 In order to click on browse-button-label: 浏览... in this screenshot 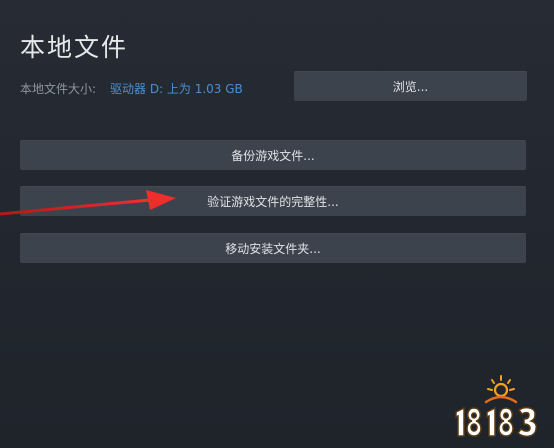, I will do `click(410, 86)`.